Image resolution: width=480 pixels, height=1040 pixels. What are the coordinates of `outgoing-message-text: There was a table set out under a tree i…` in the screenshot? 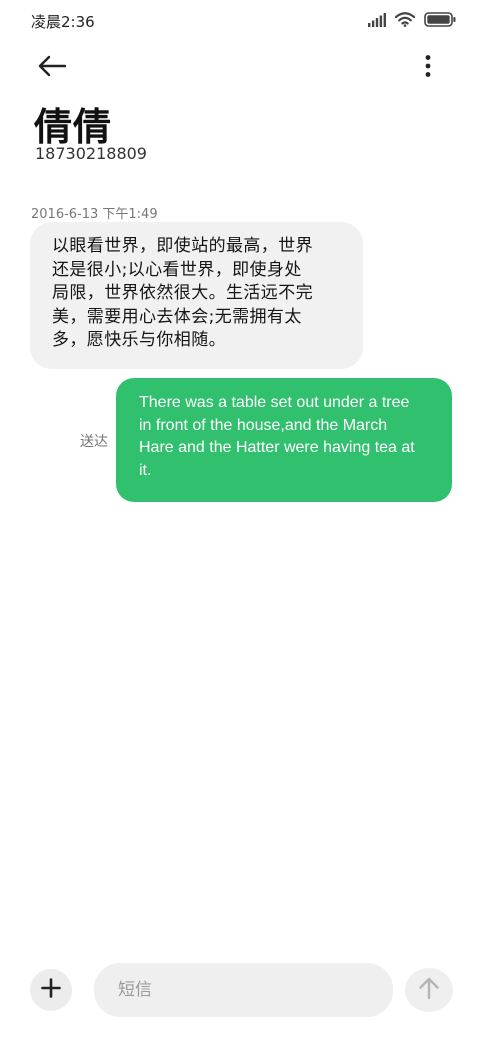 It's located at (285, 437).